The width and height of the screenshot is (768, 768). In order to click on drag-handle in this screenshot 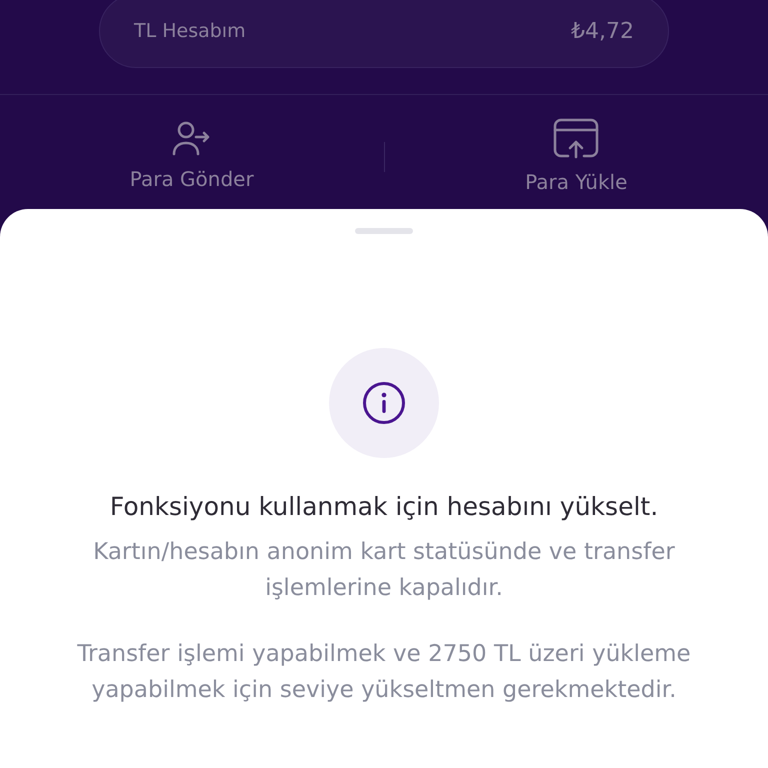, I will do `click(384, 231)`.